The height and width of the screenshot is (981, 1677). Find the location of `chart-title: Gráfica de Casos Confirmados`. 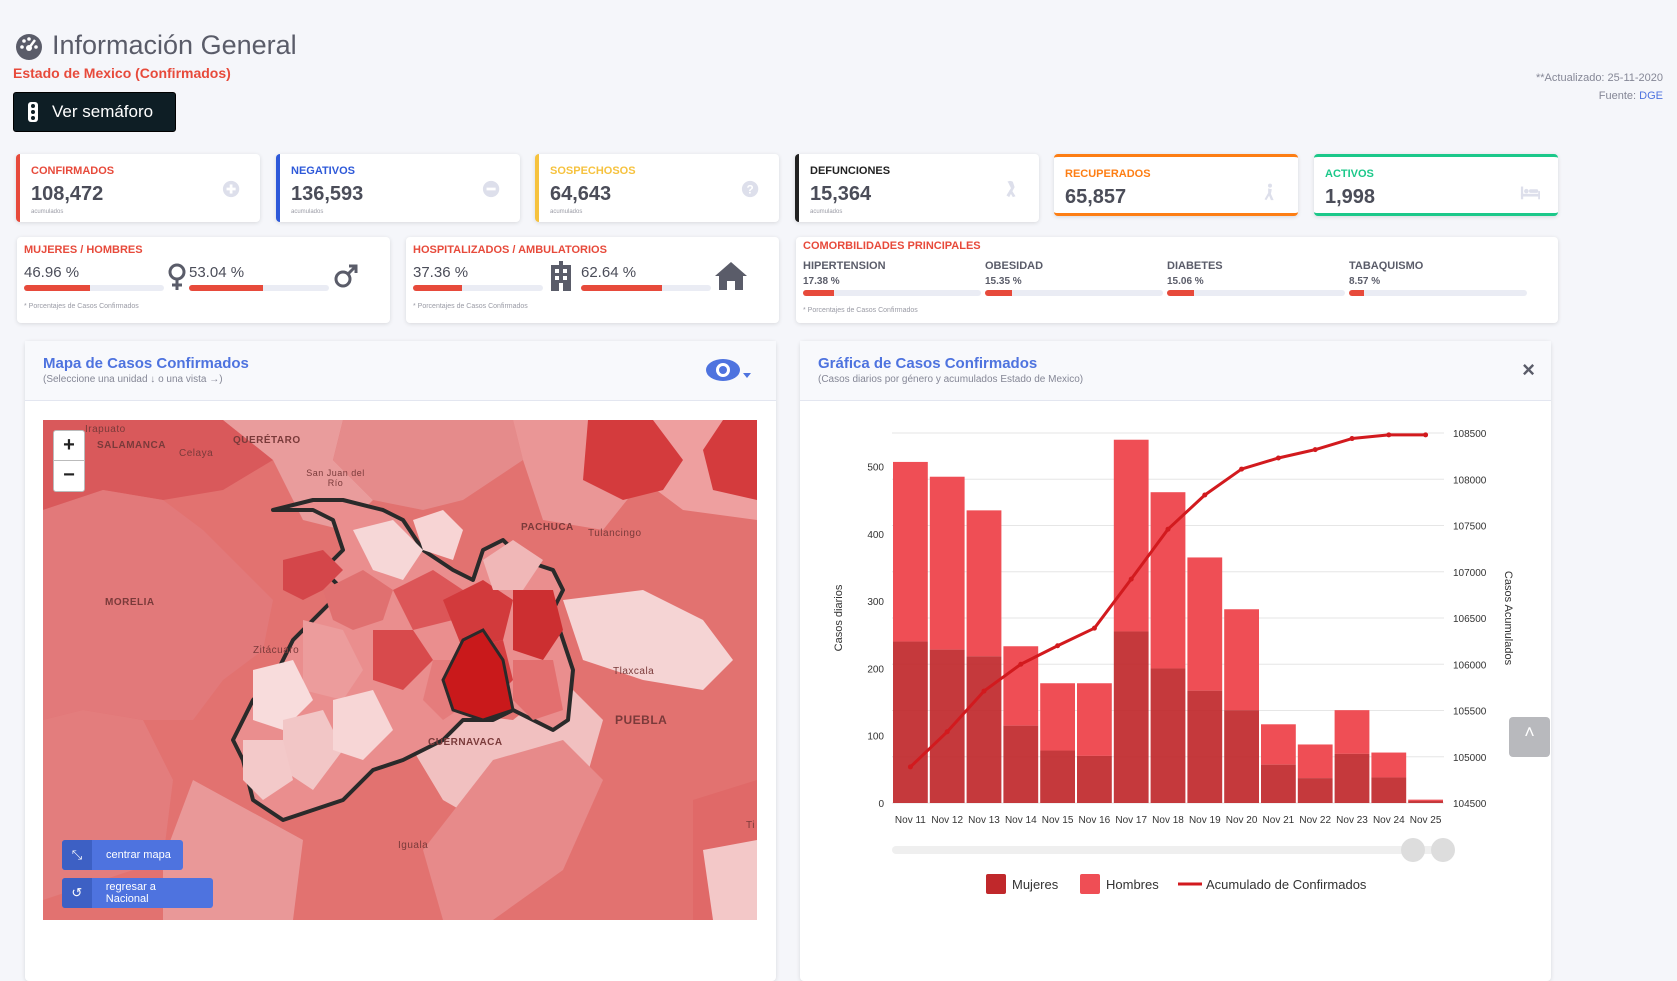

chart-title: Gráfica de Casos Confirmados is located at coordinates (928, 363).